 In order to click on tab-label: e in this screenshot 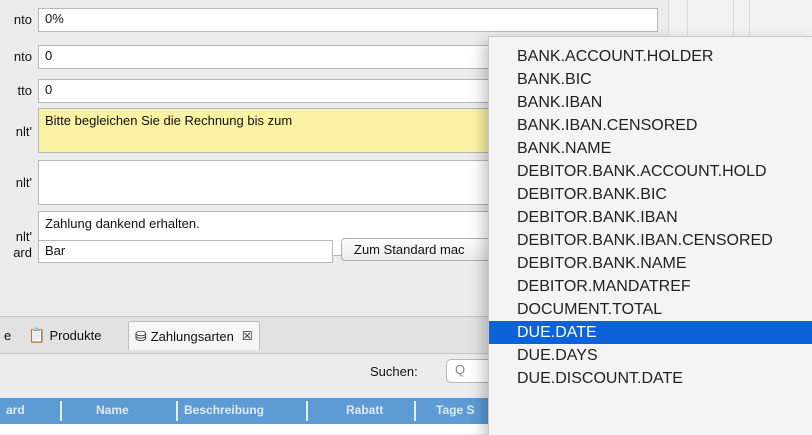, I will do `click(8, 335)`.